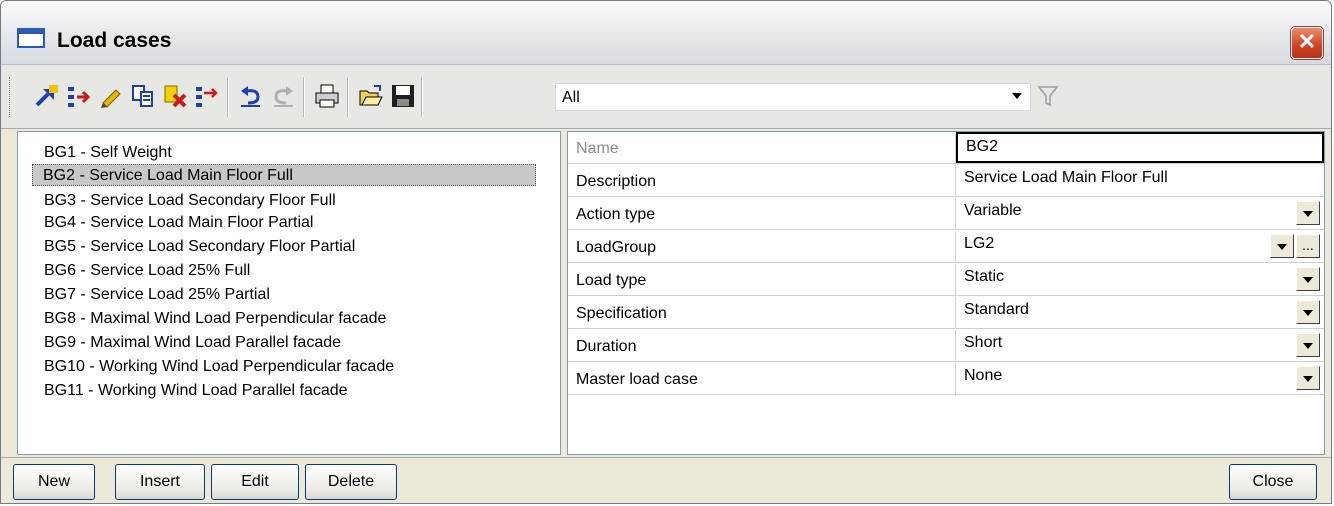  Describe the element at coordinates (983, 342) in the screenshot. I see `property-value-text: Short` at that location.